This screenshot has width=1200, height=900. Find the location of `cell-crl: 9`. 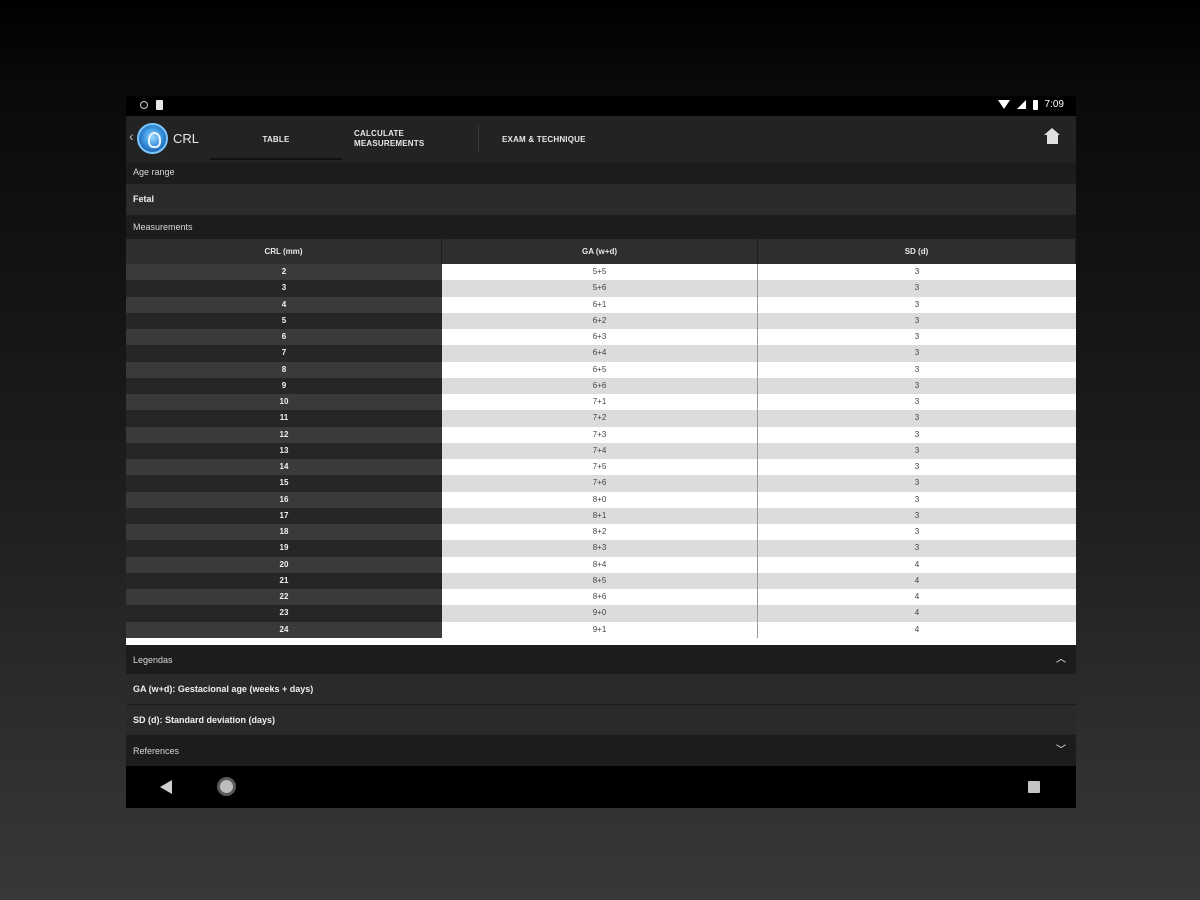

cell-crl: 9 is located at coordinates (284, 385).